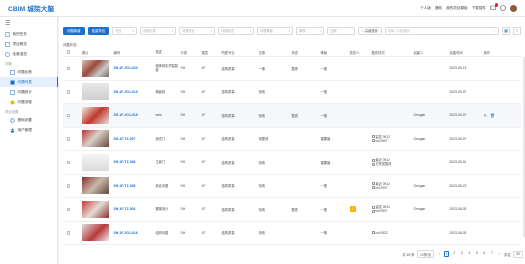  Describe the element at coordinates (485, 115) in the screenshot. I see `edit-icon: ✎` at that location.